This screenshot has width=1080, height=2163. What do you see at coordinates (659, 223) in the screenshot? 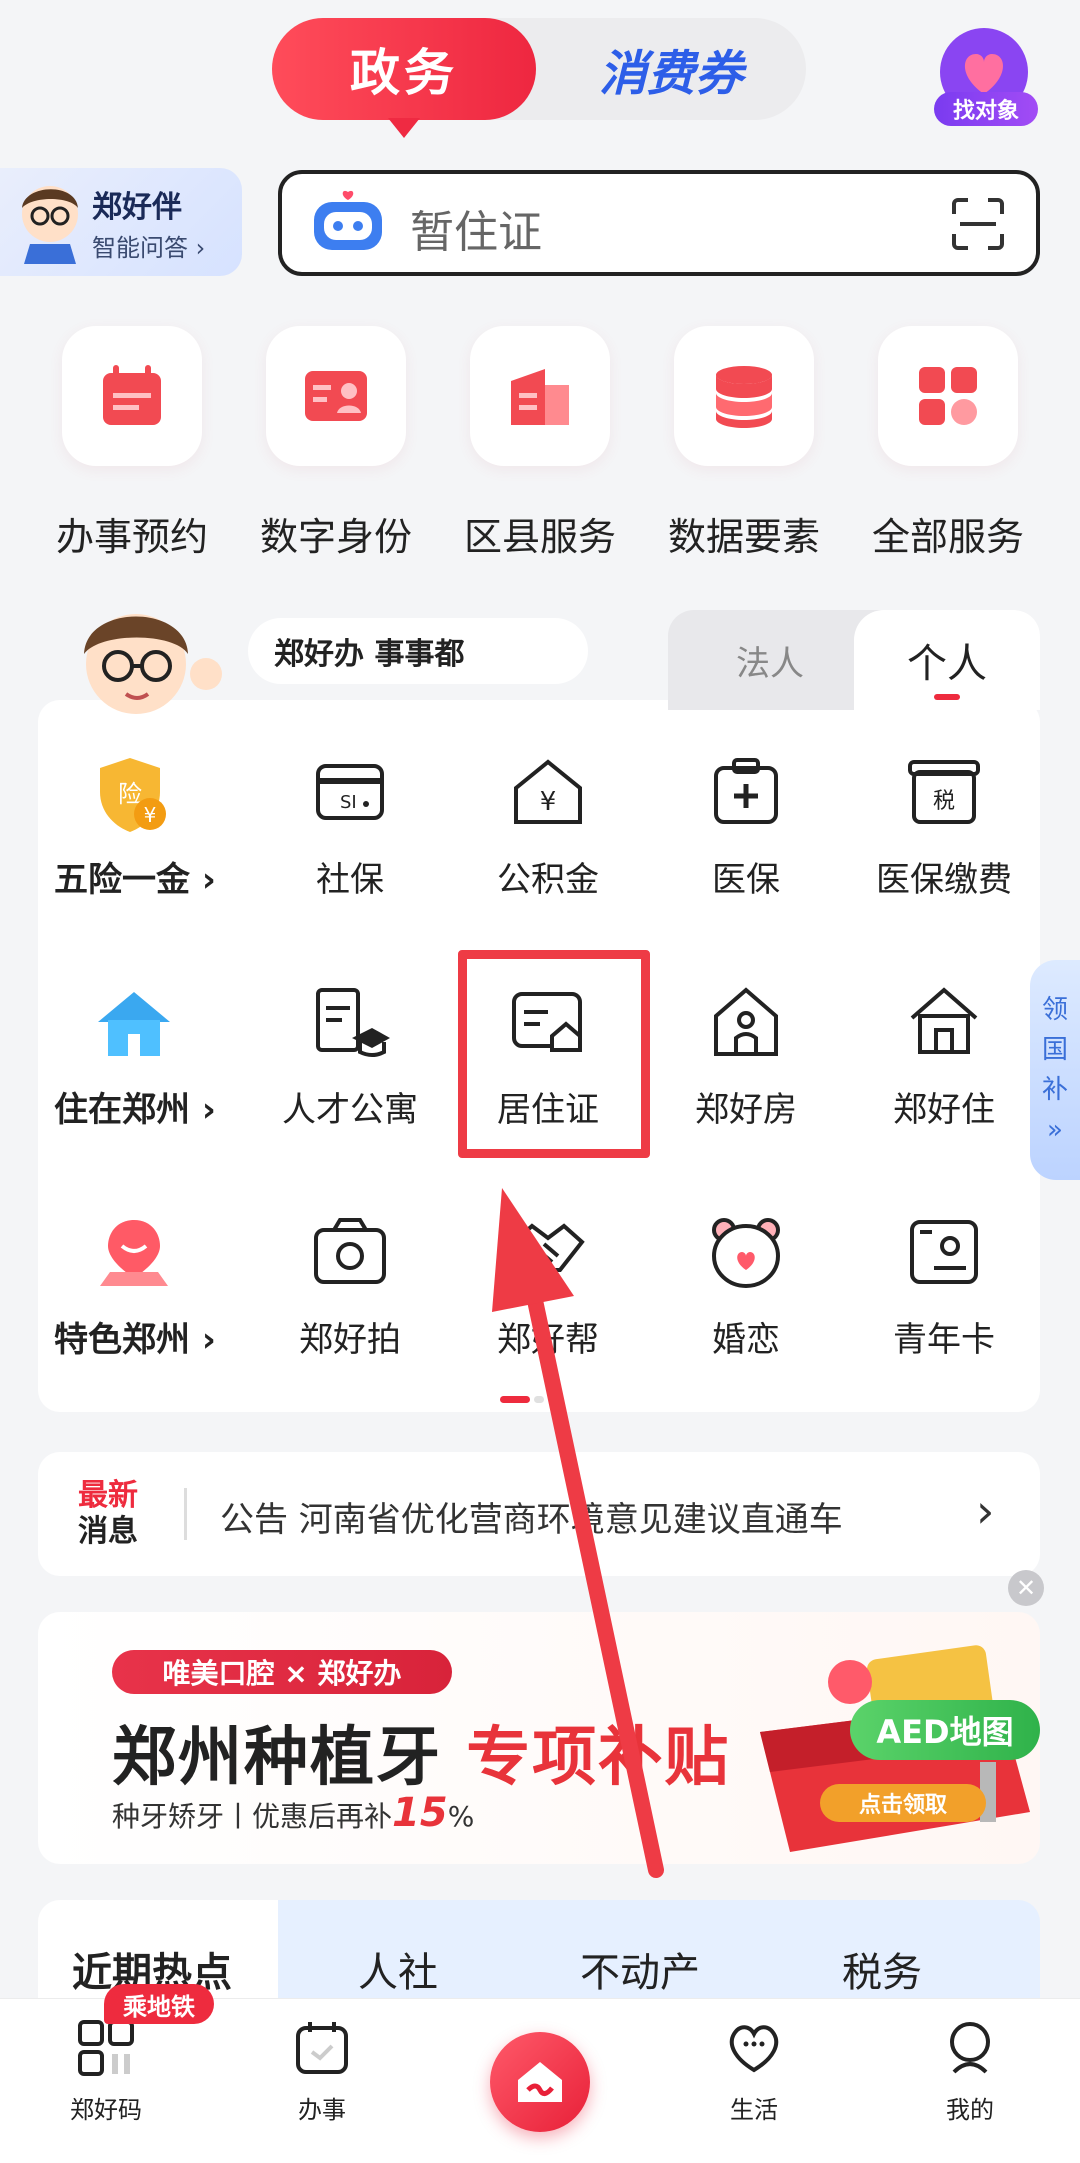
I see `search-bar: 暂住证` at bounding box center [659, 223].